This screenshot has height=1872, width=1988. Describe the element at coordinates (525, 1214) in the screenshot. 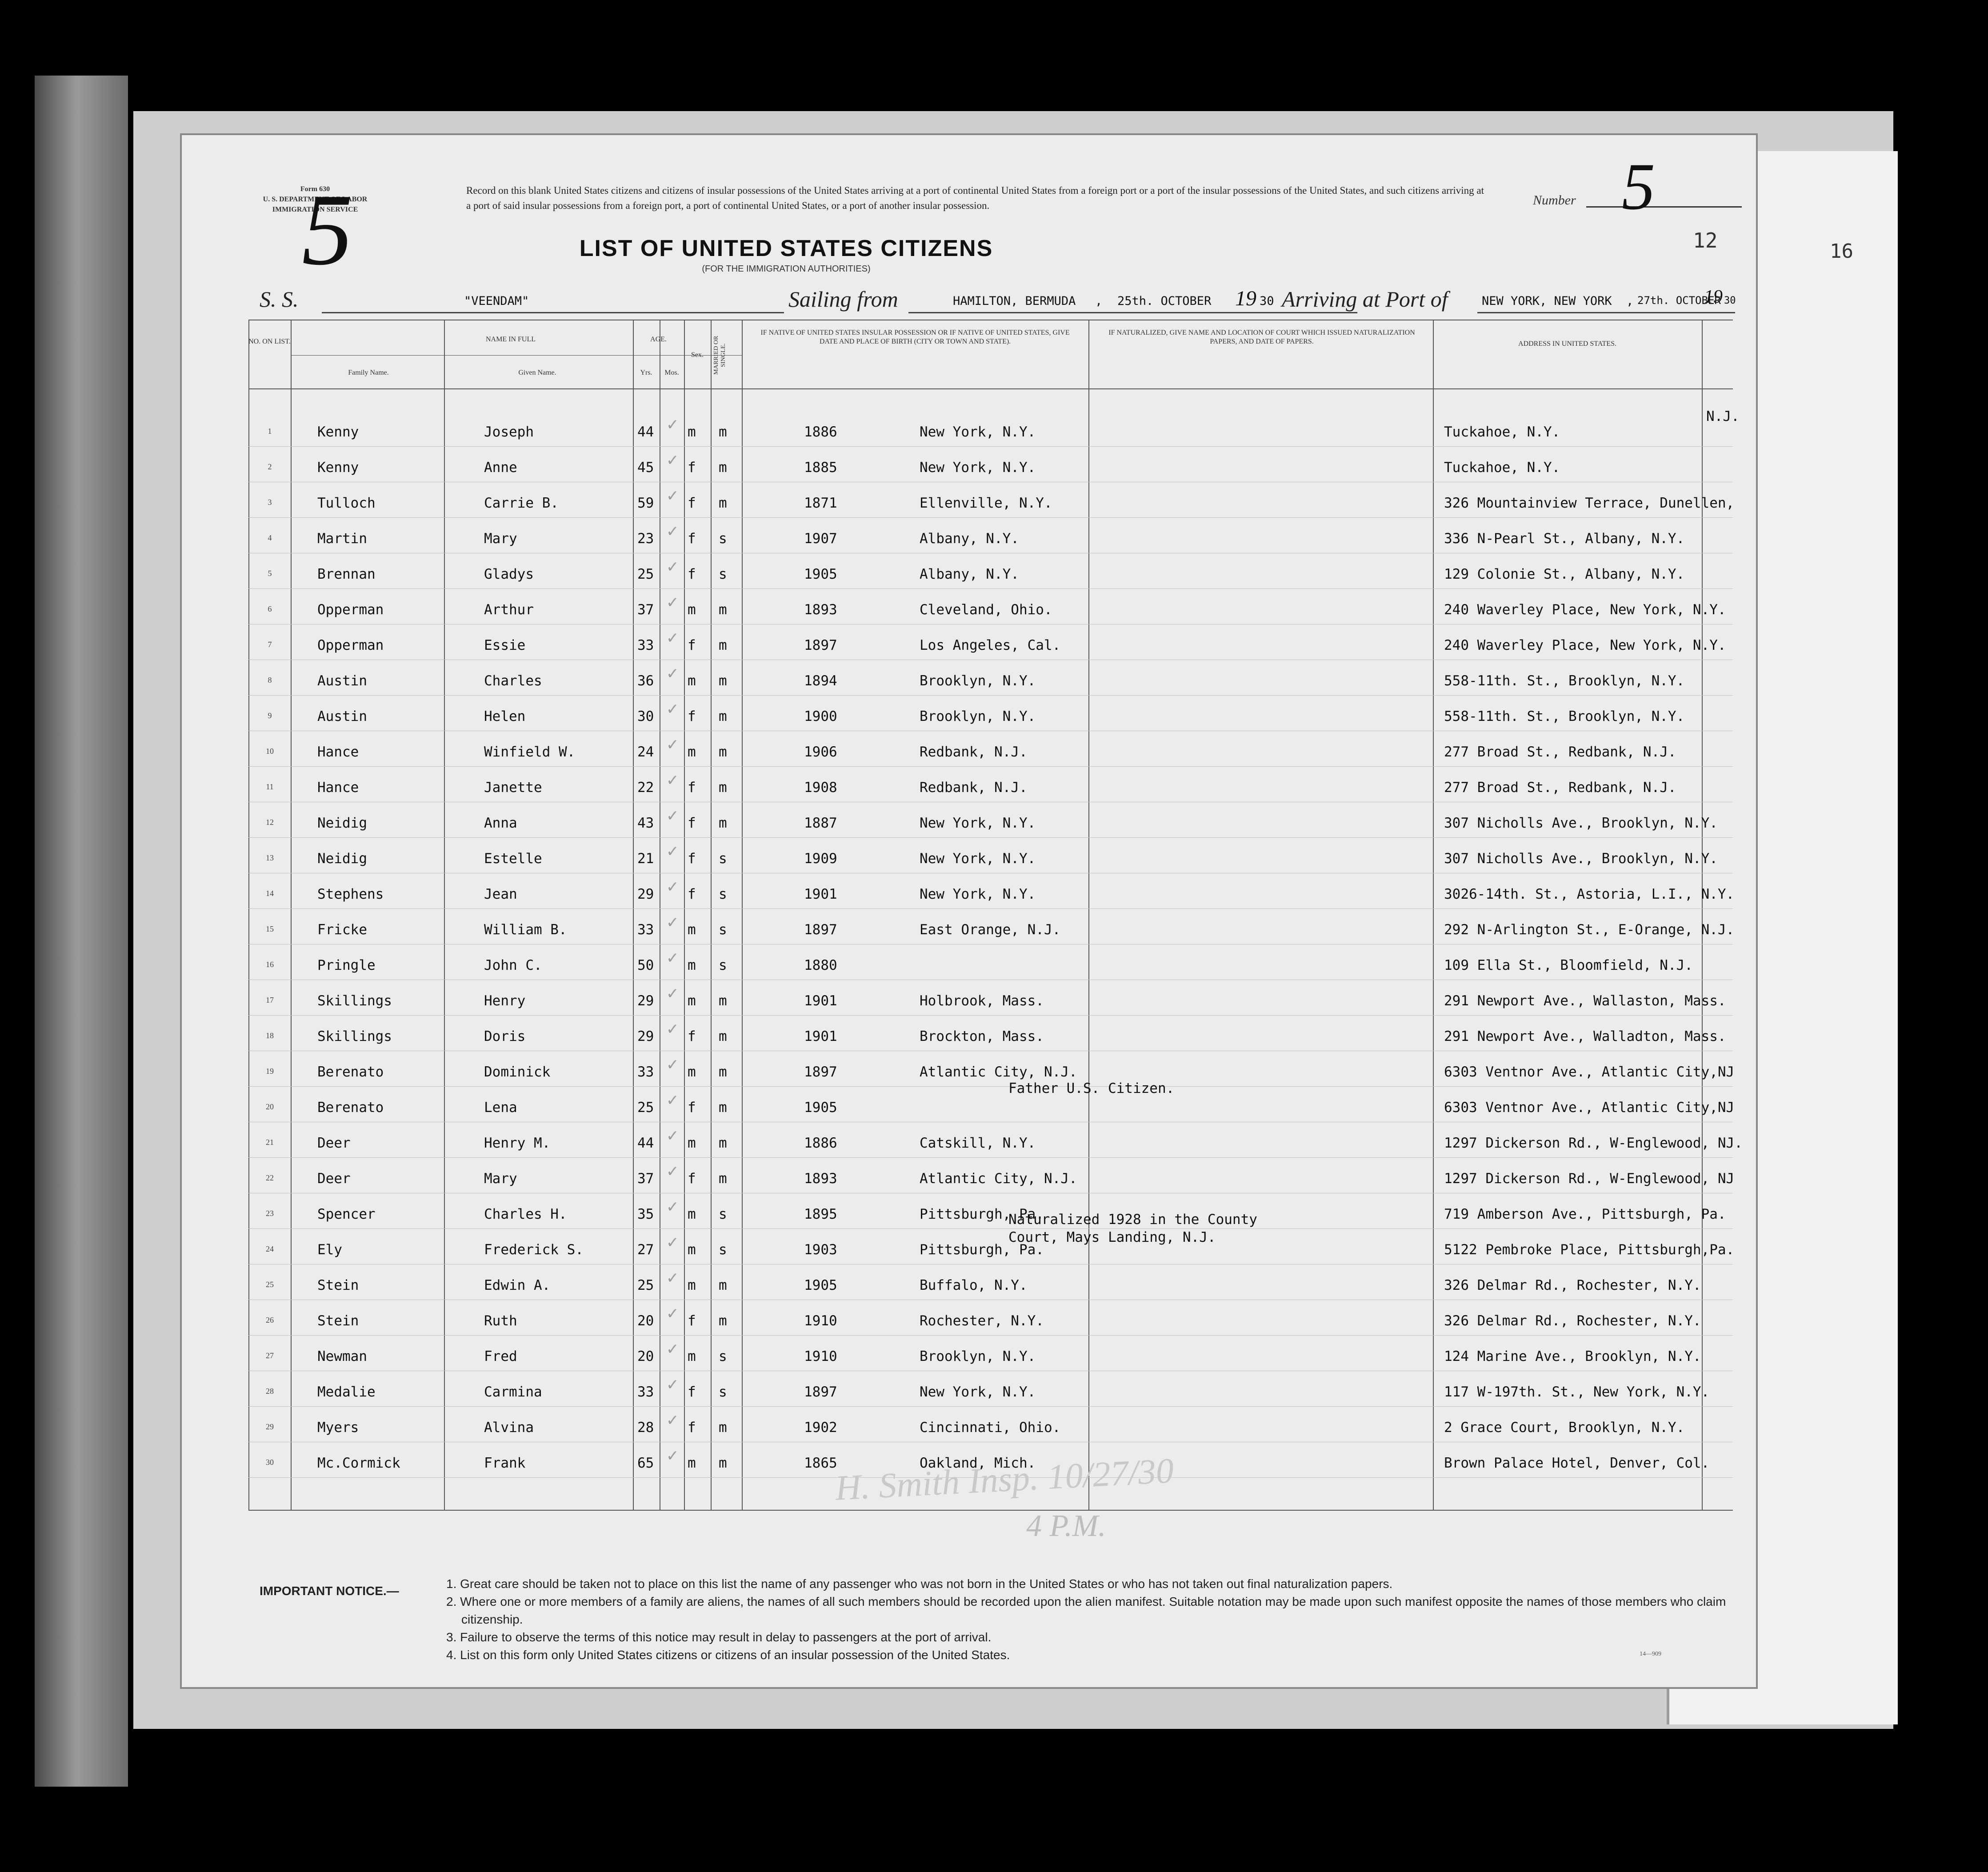

I see `given-name: Charles H.` at that location.